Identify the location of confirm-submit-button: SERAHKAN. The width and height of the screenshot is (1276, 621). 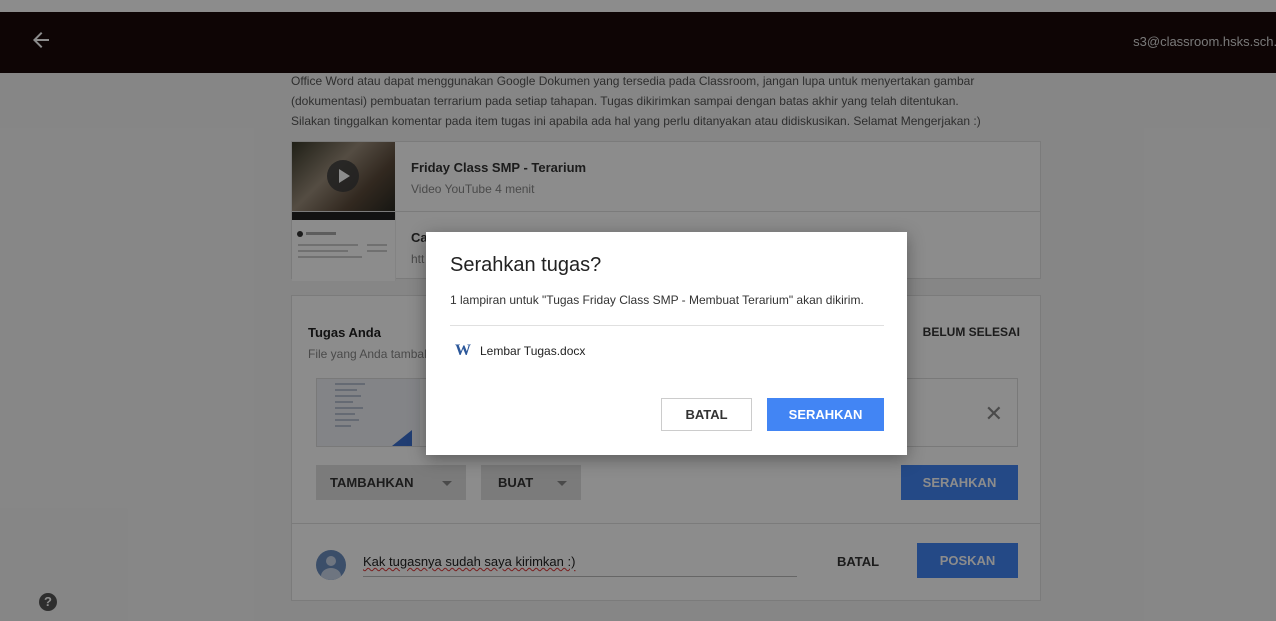
(825, 414).